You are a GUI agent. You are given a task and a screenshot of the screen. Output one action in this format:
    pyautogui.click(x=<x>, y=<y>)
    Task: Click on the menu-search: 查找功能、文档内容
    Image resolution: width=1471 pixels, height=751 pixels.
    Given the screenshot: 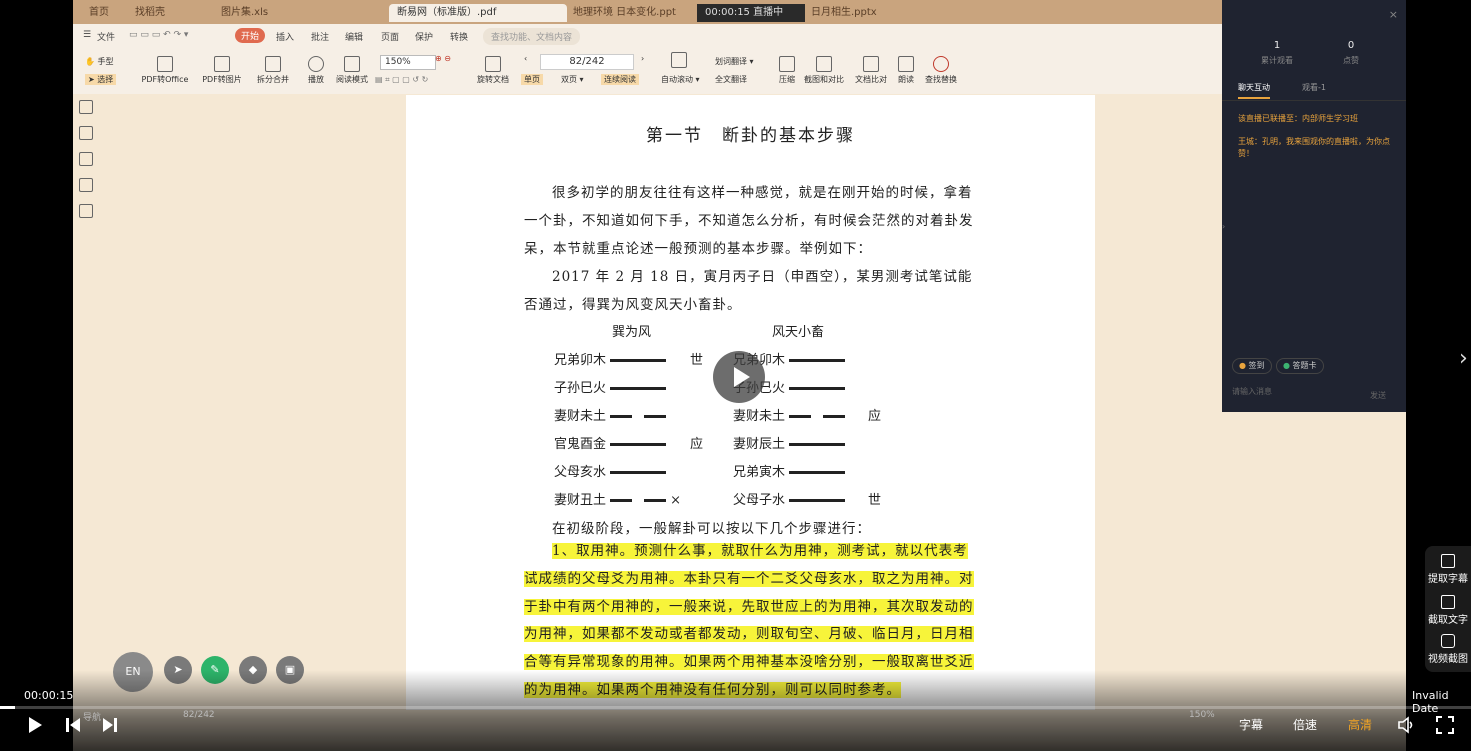 What is the action you would take?
    pyautogui.click(x=532, y=36)
    